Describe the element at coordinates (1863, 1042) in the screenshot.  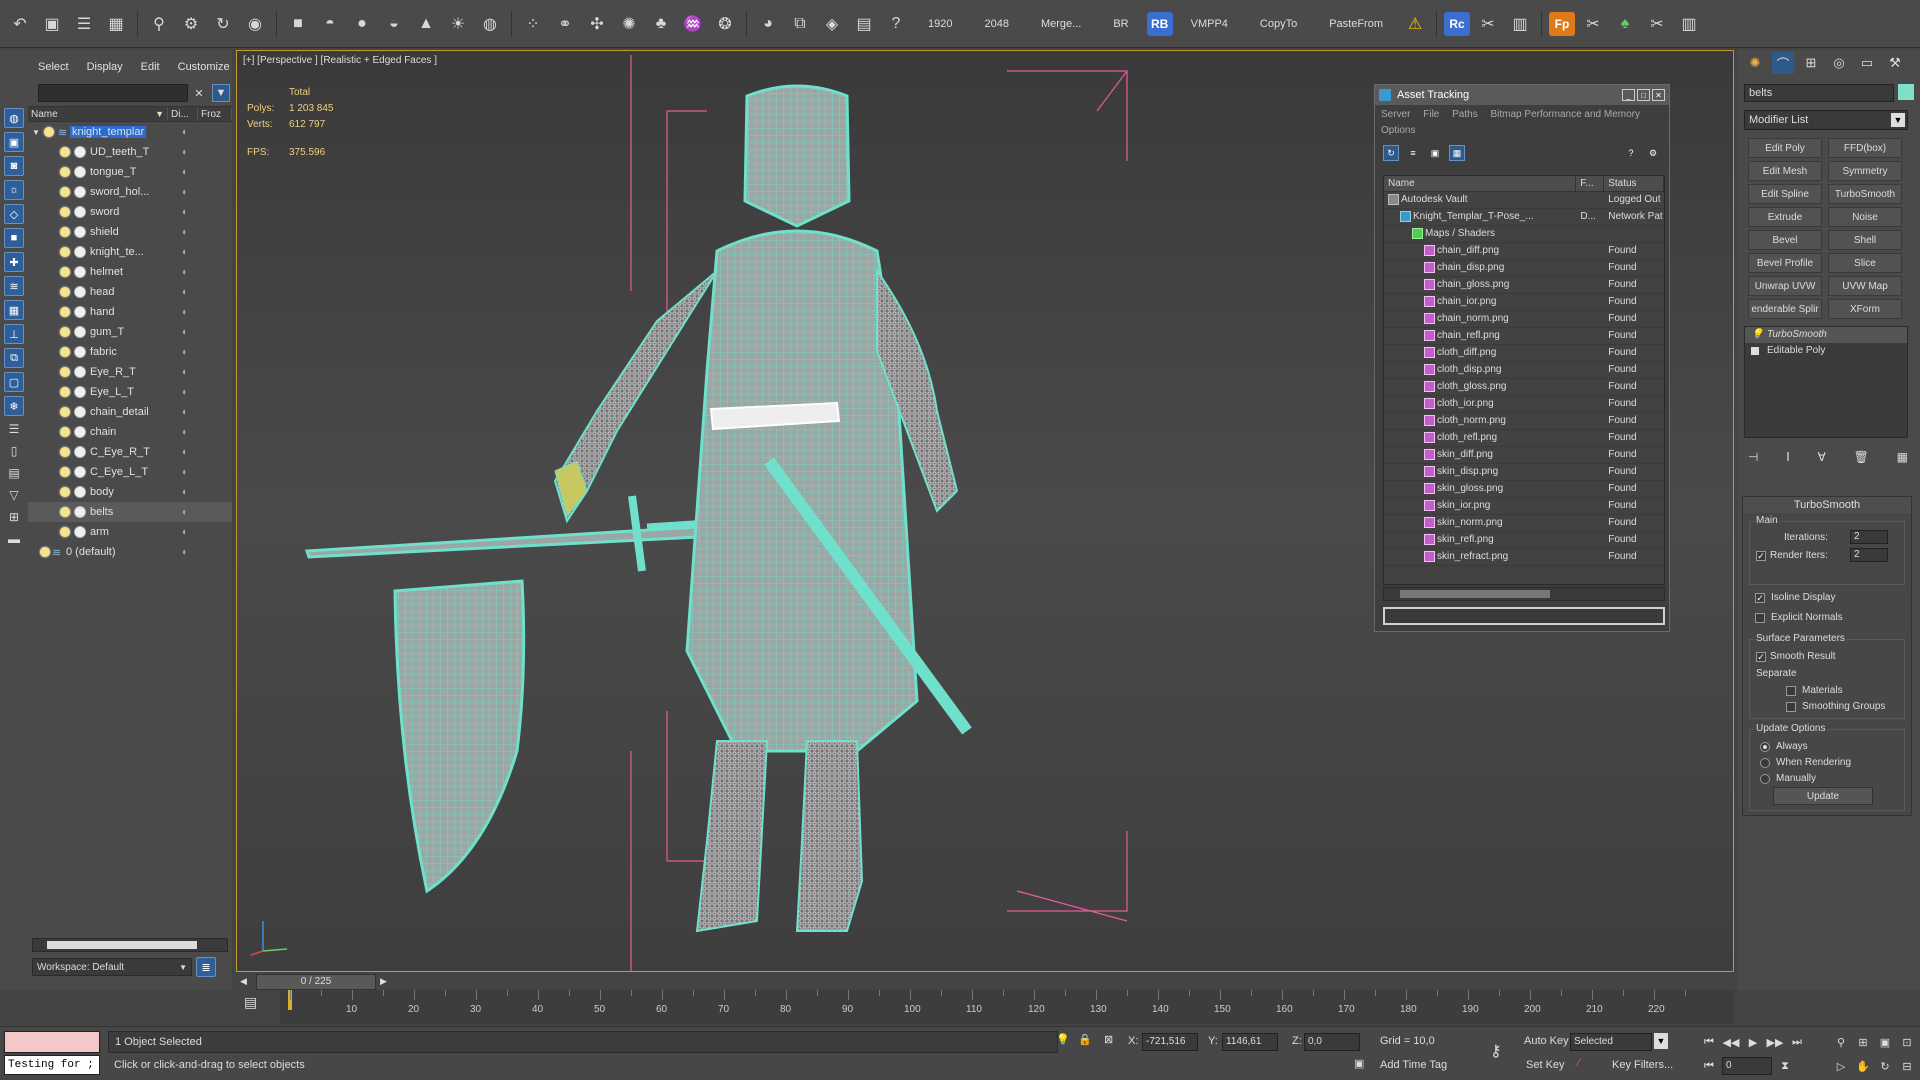
I see `zoom-all-icon: ⊞` at that location.